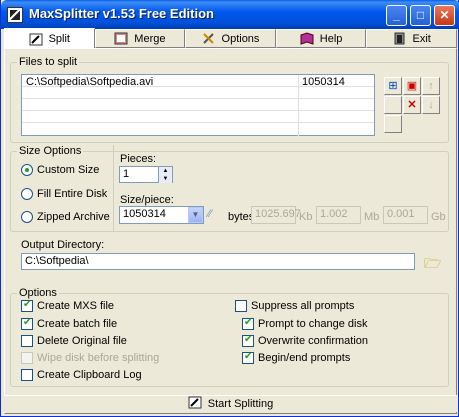 The width and height of the screenshot is (459, 417). What do you see at coordinates (27, 375) in the screenshot?
I see `clipboard-log-checkbox` at bounding box center [27, 375].